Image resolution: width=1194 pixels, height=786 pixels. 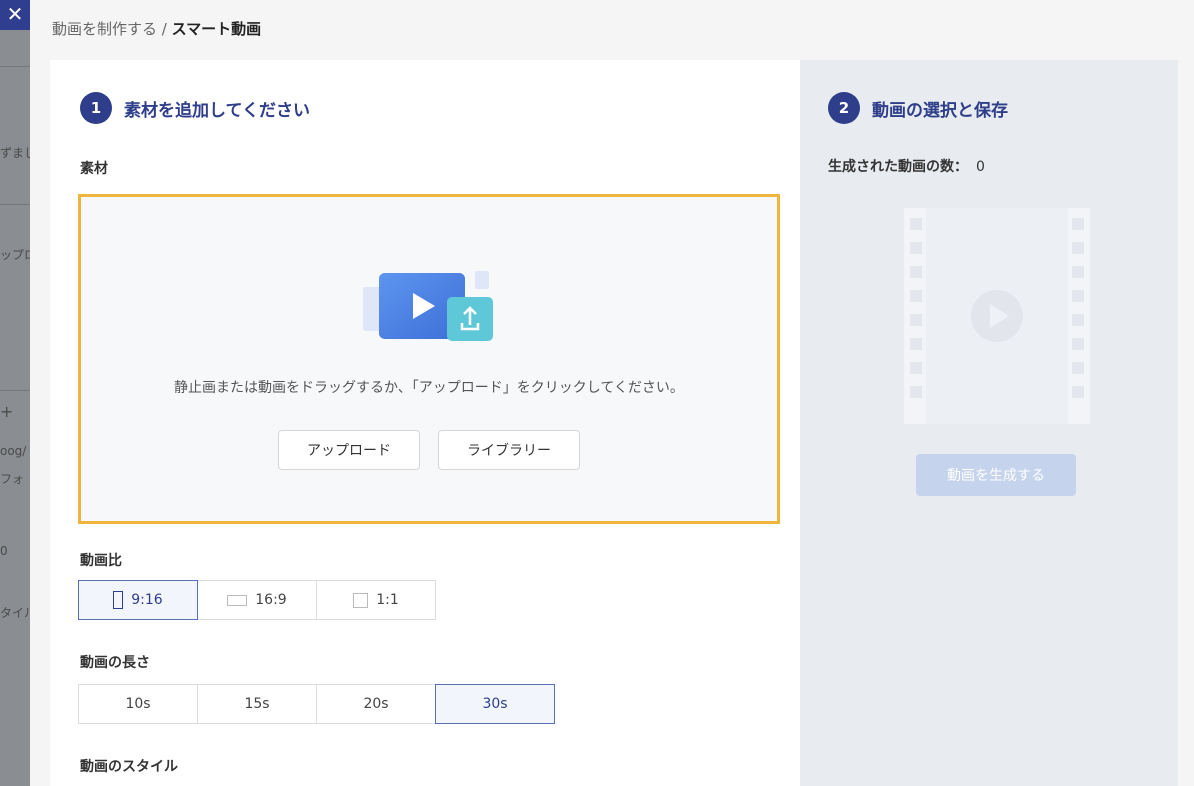 I want to click on film-placeholder-icon, so click(x=997, y=316).